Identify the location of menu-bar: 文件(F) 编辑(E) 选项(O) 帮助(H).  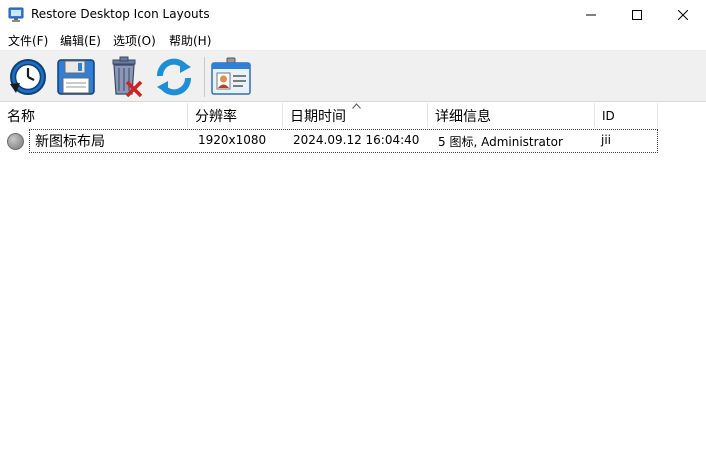
(353, 40).